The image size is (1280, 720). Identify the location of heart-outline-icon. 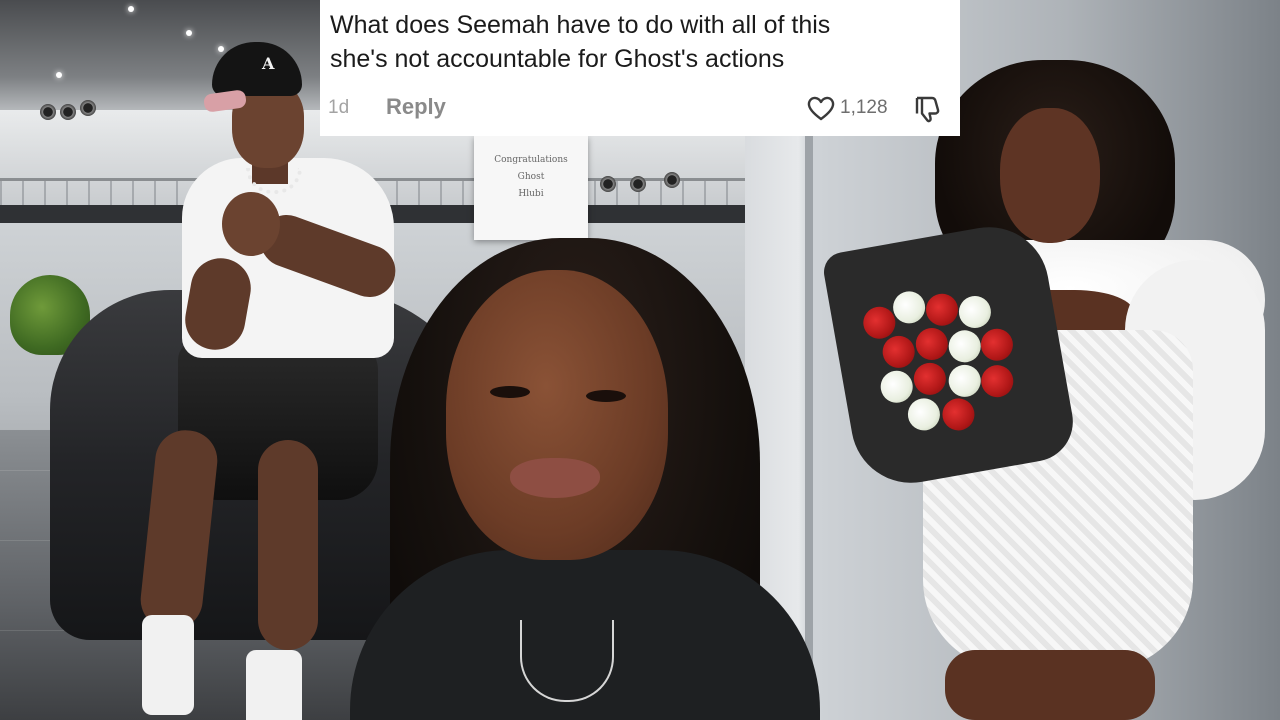
(821, 108).